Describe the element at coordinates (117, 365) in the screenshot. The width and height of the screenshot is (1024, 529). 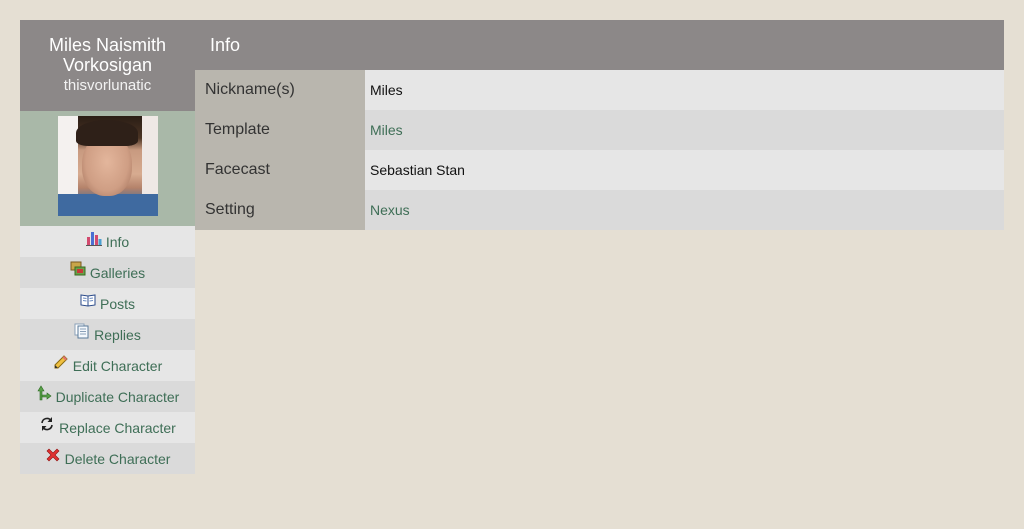
I see `menu-item-label: Edit Character` at that location.